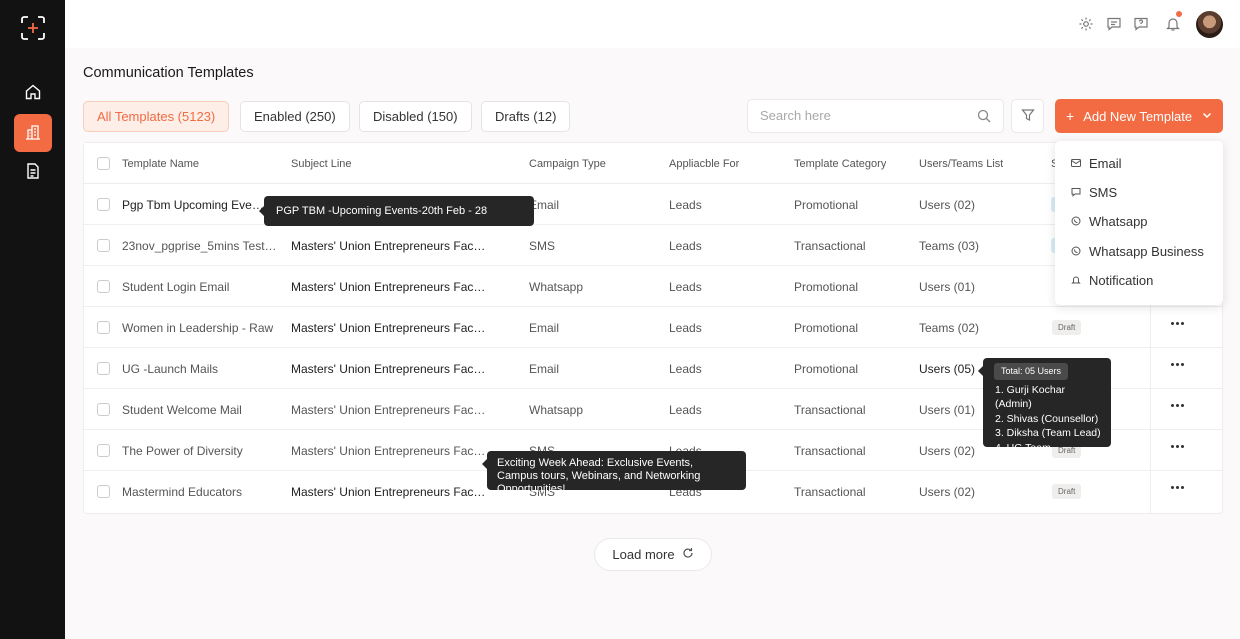 The height and width of the screenshot is (639, 1240). I want to click on dropdown-item-label: Whatsapp, so click(1118, 221).